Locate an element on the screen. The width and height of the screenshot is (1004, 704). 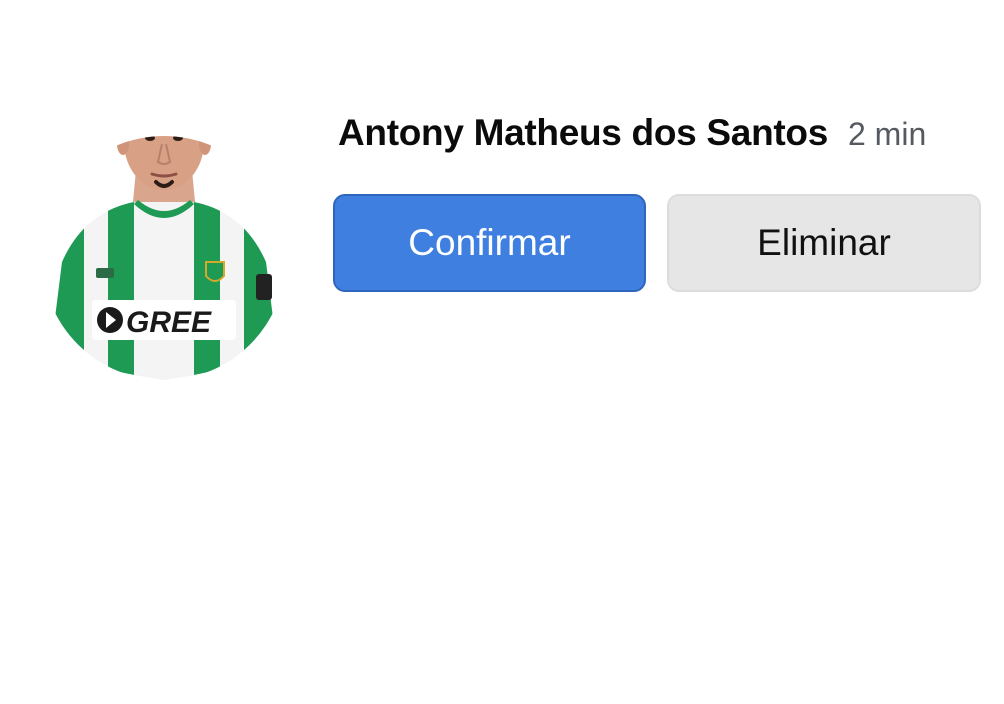
sponsor-logo: GREE is located at coordinates (169, 322).